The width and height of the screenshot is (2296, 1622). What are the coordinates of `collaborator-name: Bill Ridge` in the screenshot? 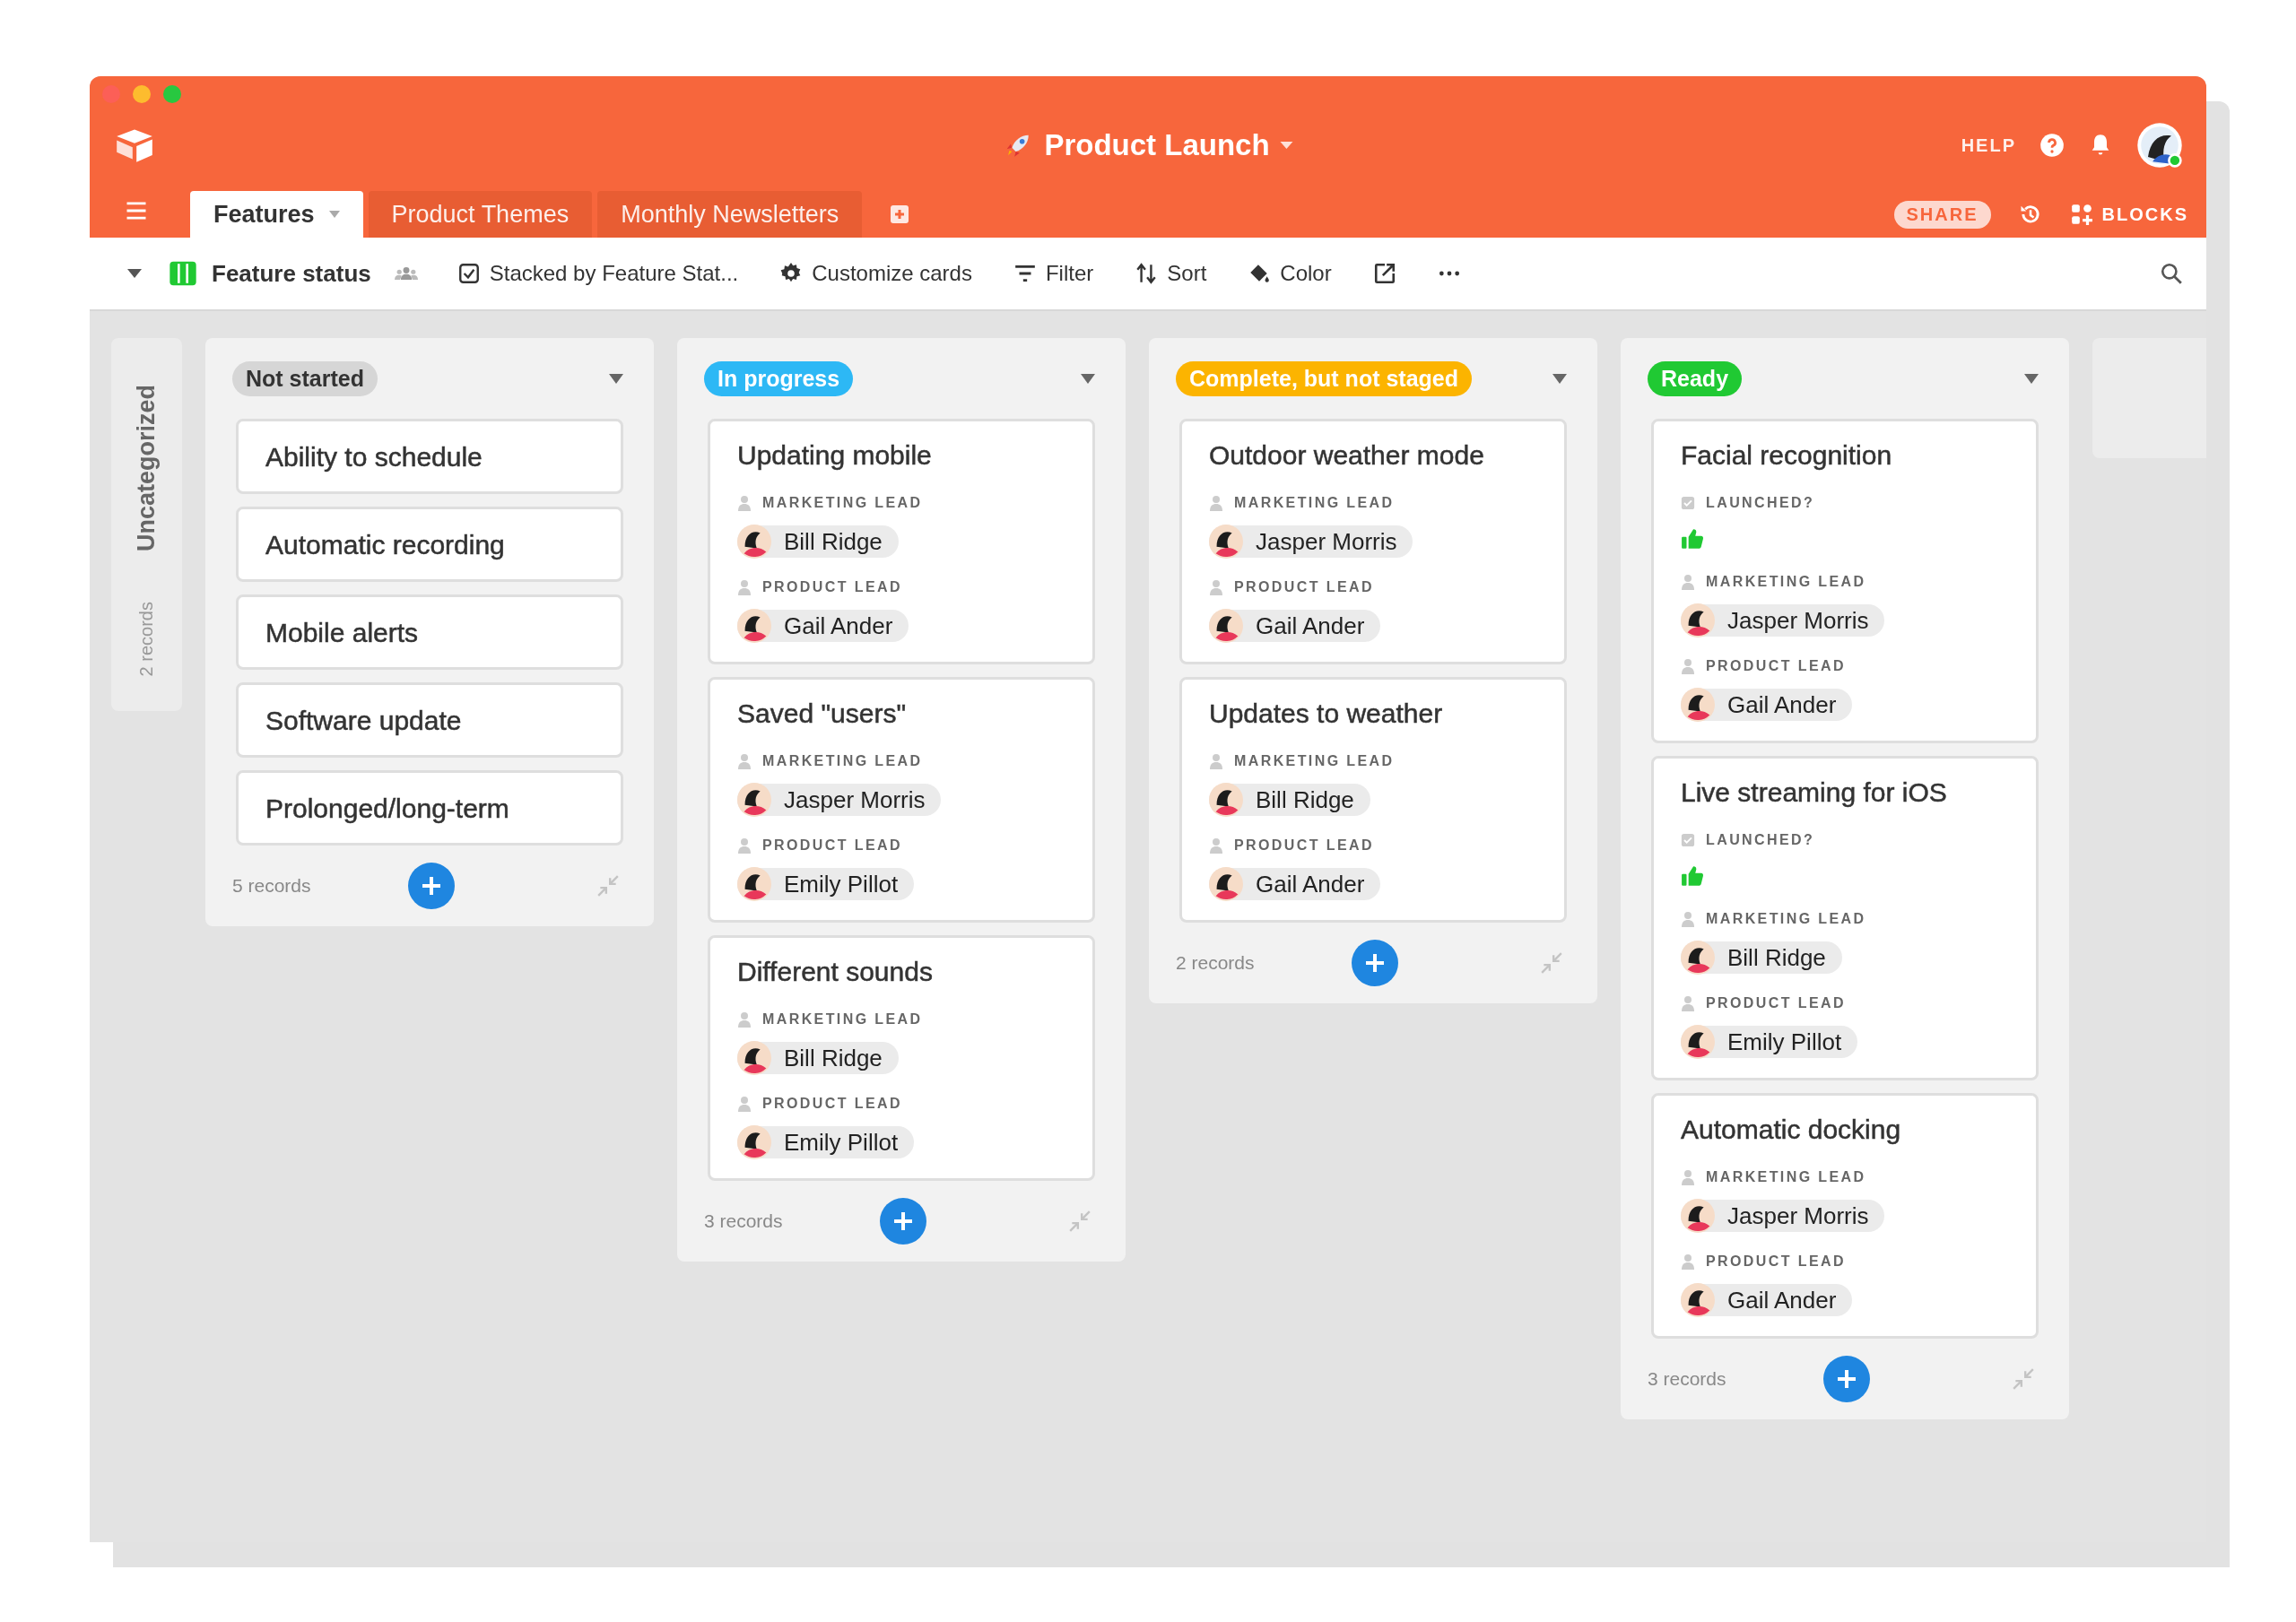 It's located at (1305, 799).